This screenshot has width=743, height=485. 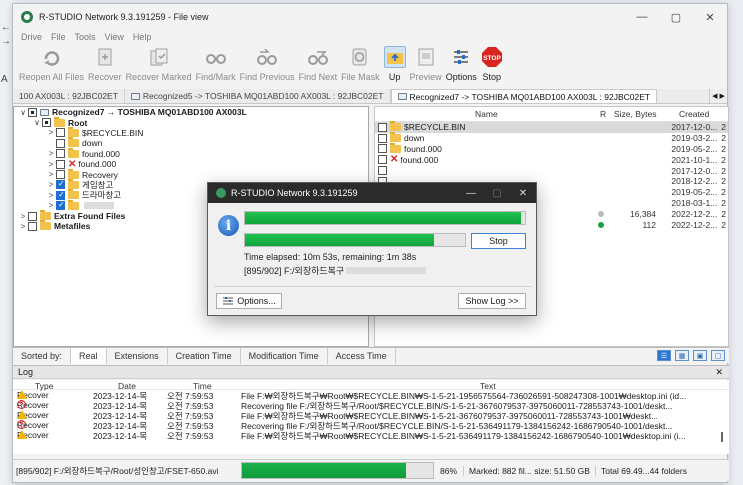 What do you see at coordinates (89, 355) in the screenshot?
I see `sort-real: Real` at bounding box center [89, 355].